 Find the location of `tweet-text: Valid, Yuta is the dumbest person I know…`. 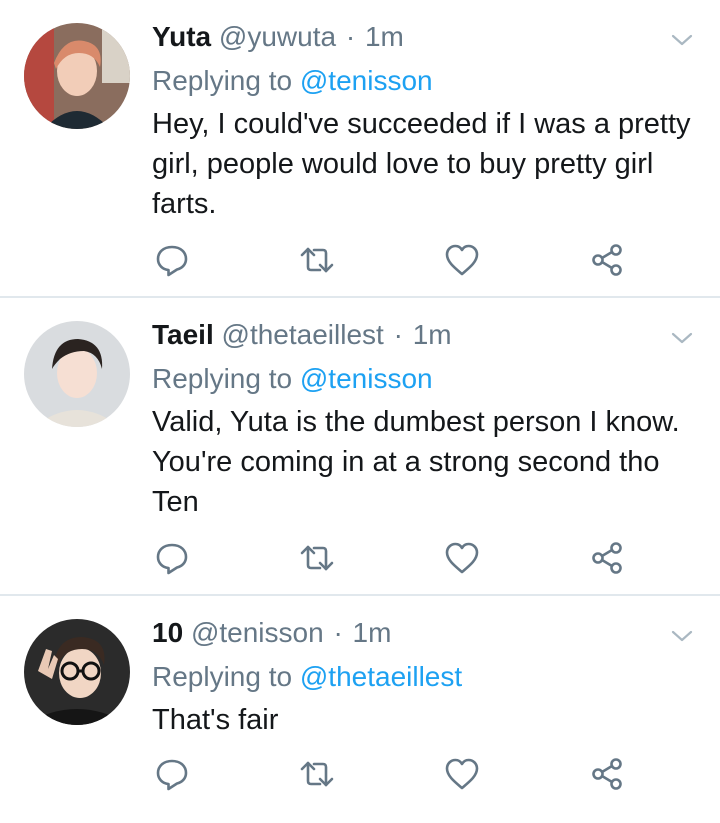

tweet-text: Valid, Yuta is the dumbest person I know… is located at coordinates (416, 462).